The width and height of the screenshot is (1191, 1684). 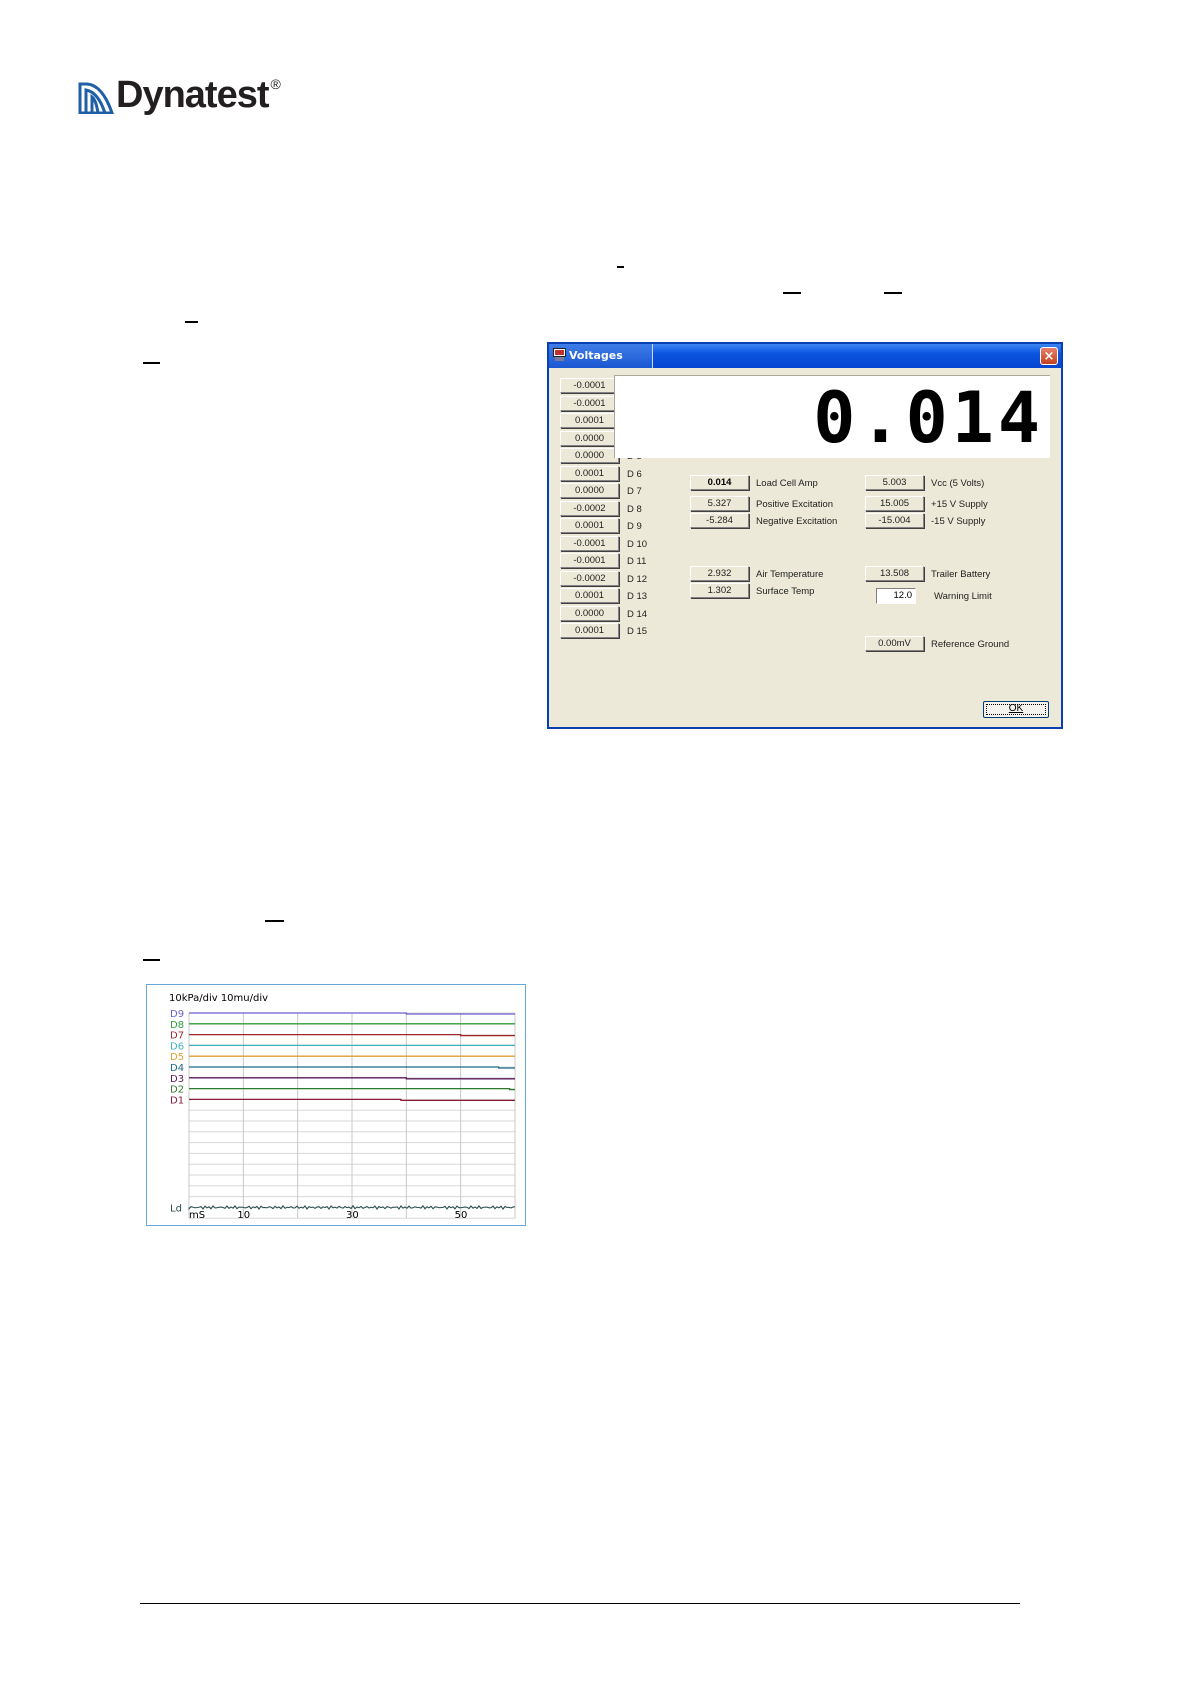 I want to click on negative-excitation-value: -5.284, so click(x=719, y=520).